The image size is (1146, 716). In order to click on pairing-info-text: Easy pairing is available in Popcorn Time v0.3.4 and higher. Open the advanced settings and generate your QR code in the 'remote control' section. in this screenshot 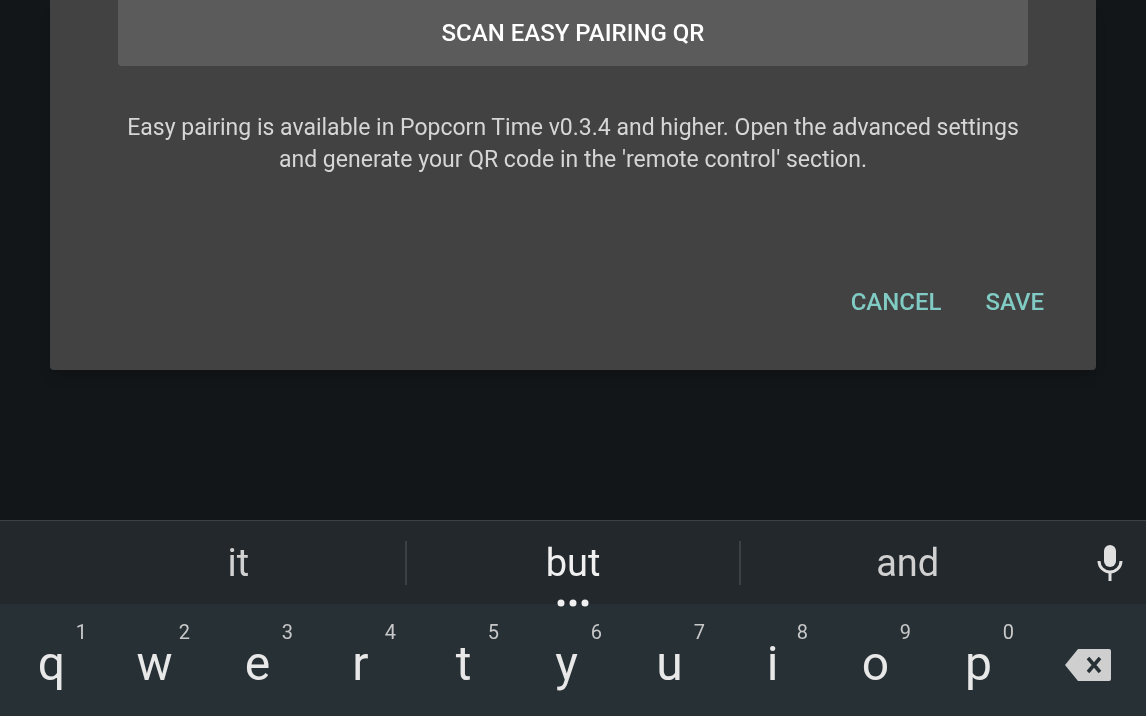, I will do `click(573, 144)`.